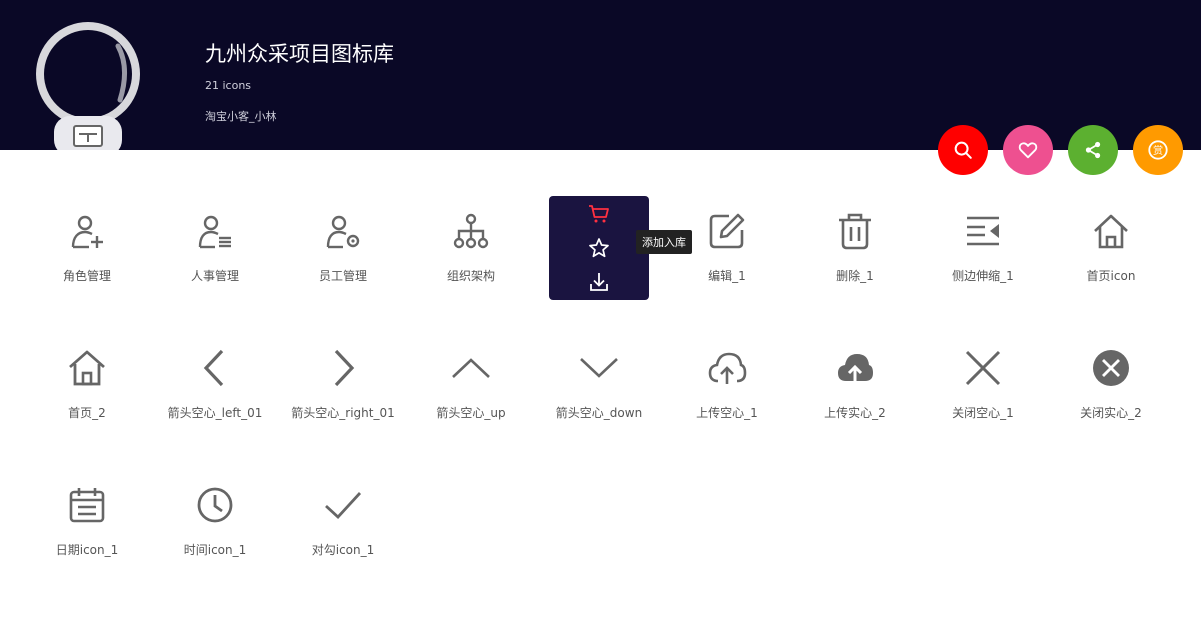 The image size is (1201, 624). Describe the element at coordinates (727, 368) in the screenshot. I see `cloud-upload-outline-icon` at that location.